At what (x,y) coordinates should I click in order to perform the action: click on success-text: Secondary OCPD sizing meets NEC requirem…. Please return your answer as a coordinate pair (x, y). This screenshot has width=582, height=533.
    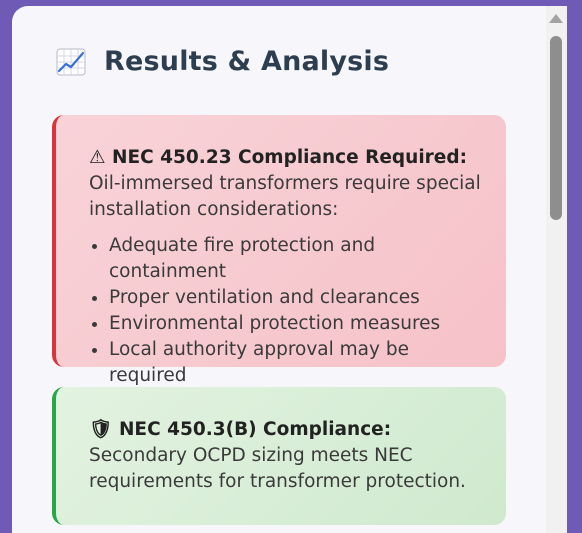
    Looking at the image, I should click on (277, 468).